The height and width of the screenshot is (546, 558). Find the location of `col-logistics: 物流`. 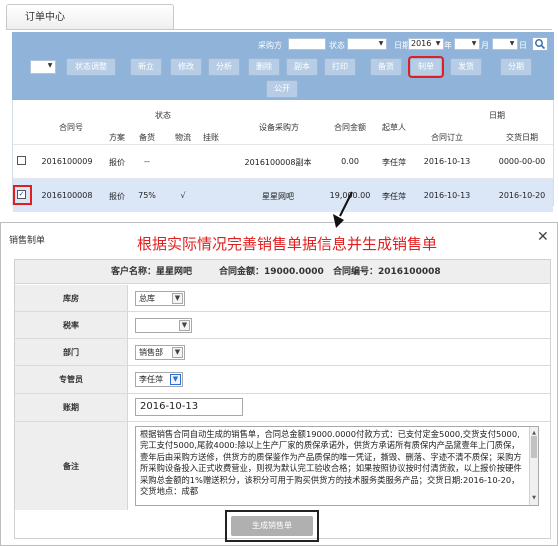

col-logistics: 物流 is located at coordinates (183, 137).